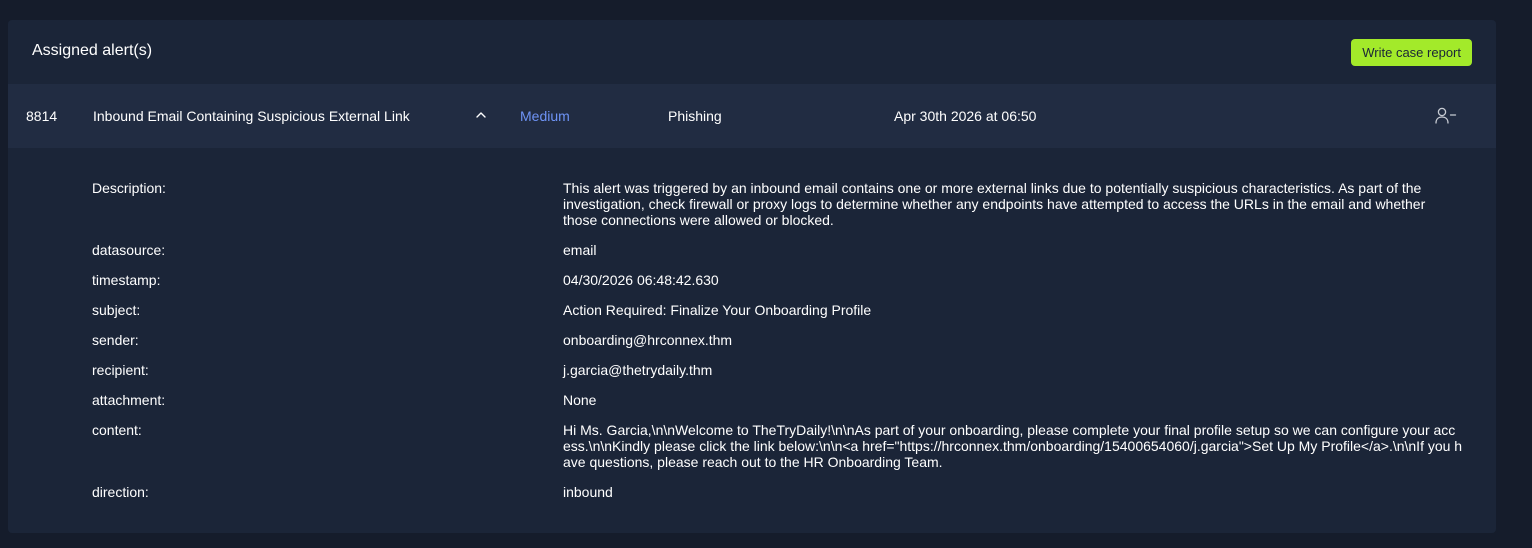  What do you see at coordinates (1411, 52) in the screenshot?
I see `write-case-report-button: Write case report` at bounding box center [1411, 52].